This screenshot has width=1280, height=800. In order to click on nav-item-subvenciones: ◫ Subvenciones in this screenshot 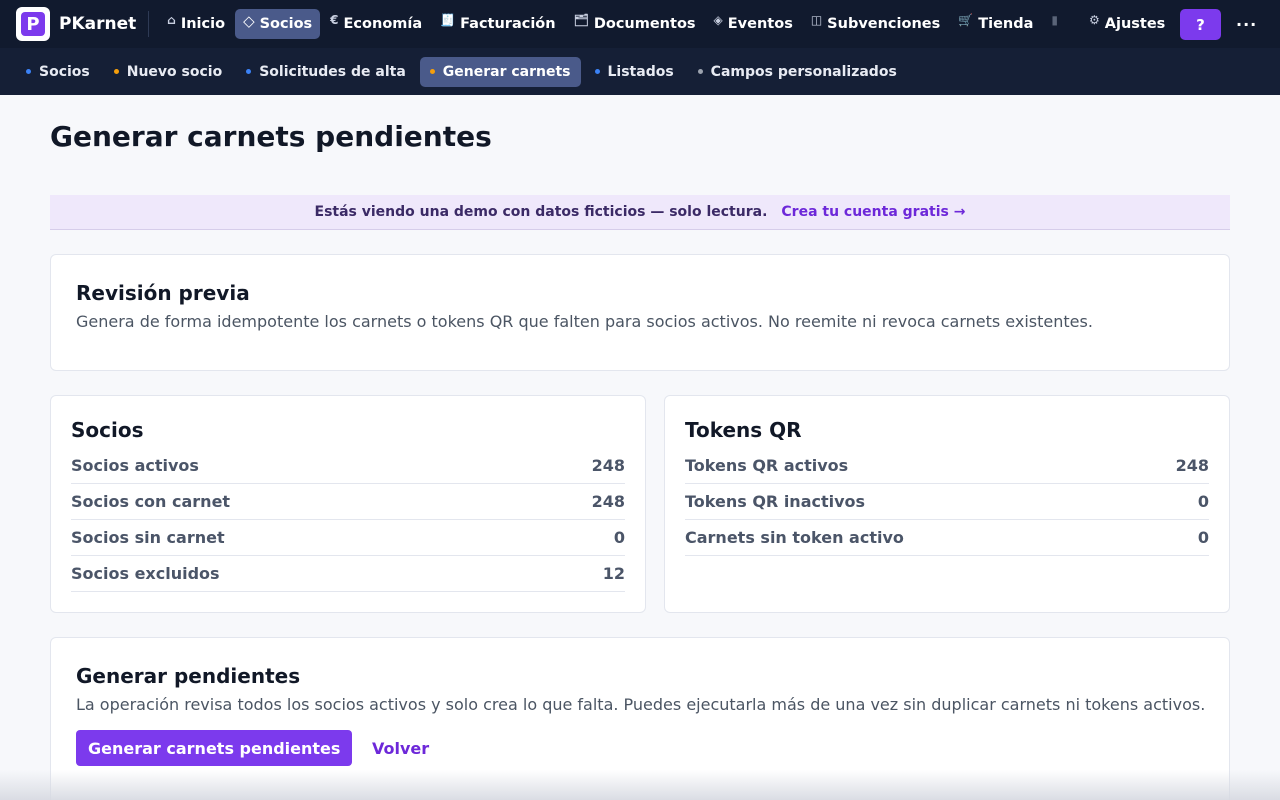, I will do `click(875, 24)`.